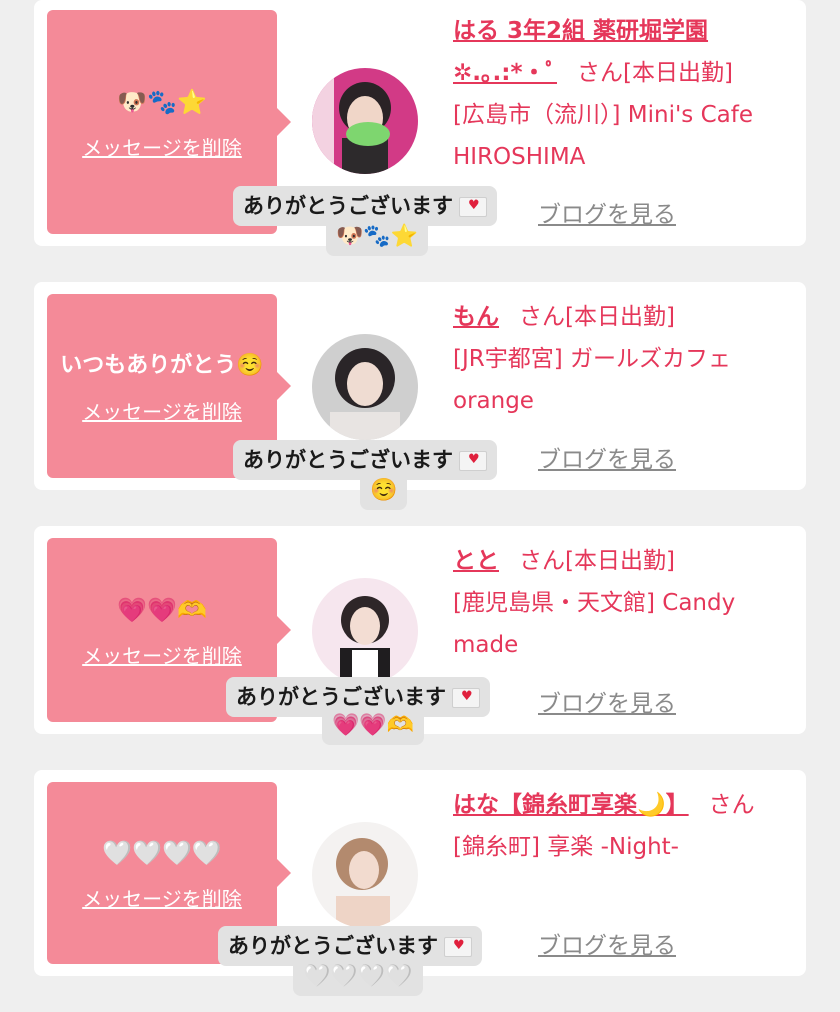 This screenshot has width=840, height=1012. Describe the element at coordinates (358, 977) in the screenshot. I see `thanks-emoji: 🤍🤍🤍🤍` at that location.